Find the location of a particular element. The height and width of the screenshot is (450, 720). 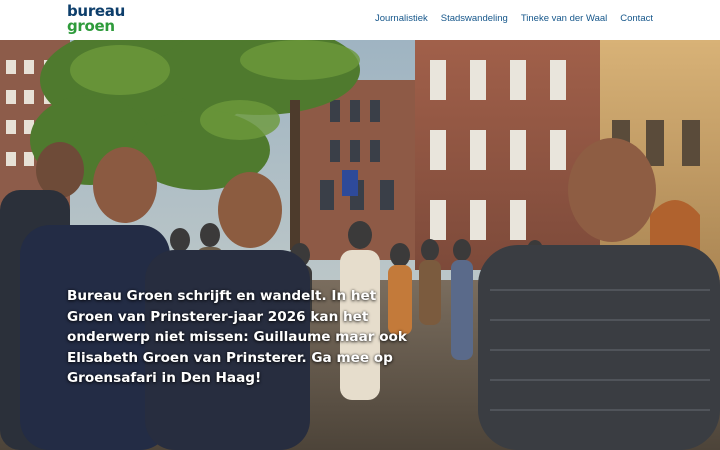

nav-link-contact: Contact is located at coordinates (636, 18).